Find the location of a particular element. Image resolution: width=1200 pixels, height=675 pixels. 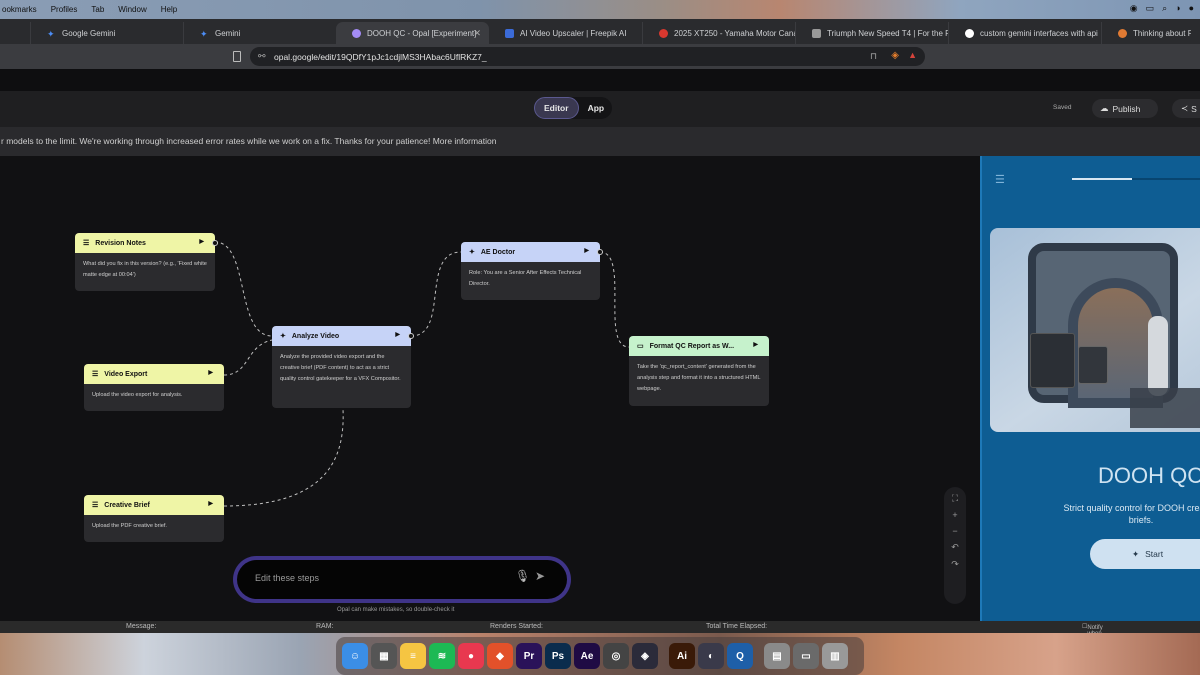

chrome-icon: ◎ is located at coordinates (616, 656).